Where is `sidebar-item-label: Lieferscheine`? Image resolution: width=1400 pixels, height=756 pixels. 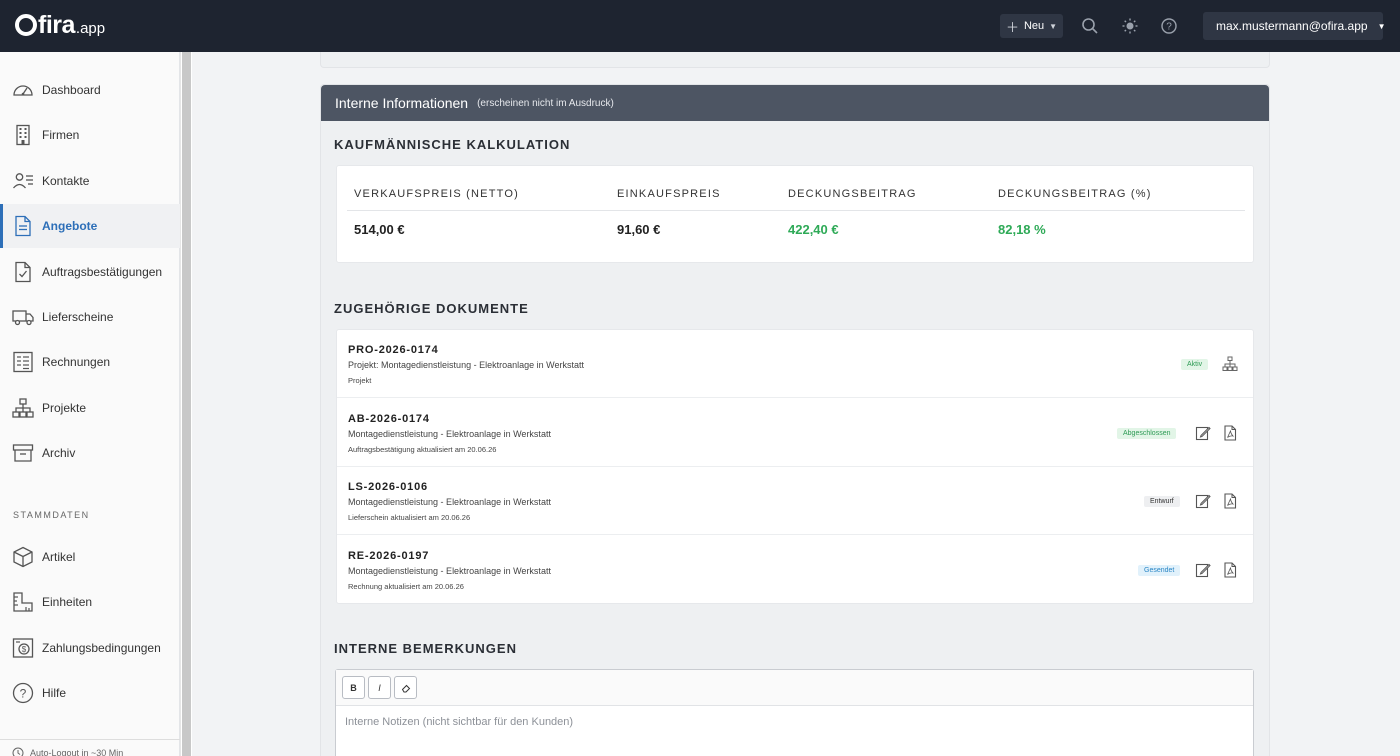
sidebar-item-label: Lieferscheine is located at coordinates (78, 317).